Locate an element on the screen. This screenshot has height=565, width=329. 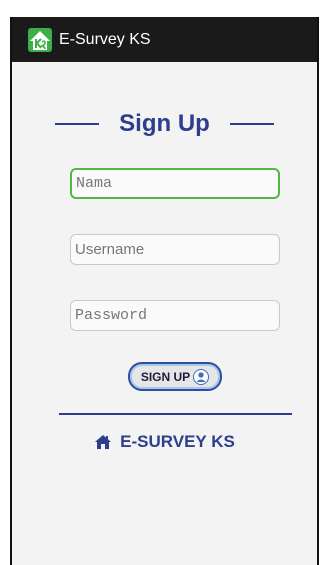
footer-brand-text: E-SURVEY KS is located at coordinates (177, 441).